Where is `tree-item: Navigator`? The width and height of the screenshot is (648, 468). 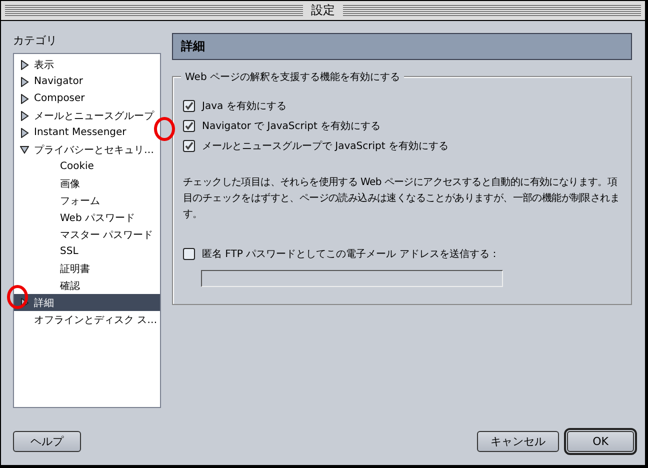 tree-item: Navigator is located at coordinates (87, 81).